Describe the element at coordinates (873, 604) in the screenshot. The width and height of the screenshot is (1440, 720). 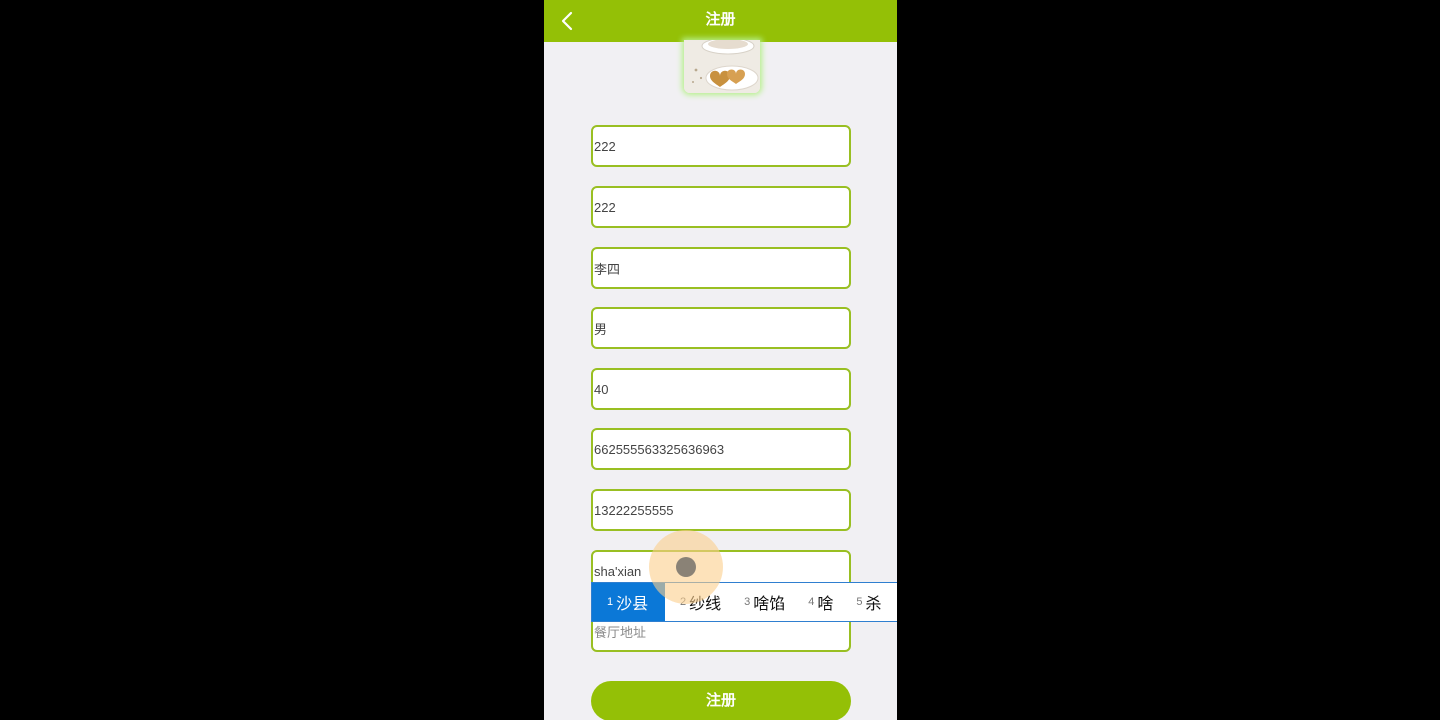
I see `ime-candidate-text: 杀` at that location.